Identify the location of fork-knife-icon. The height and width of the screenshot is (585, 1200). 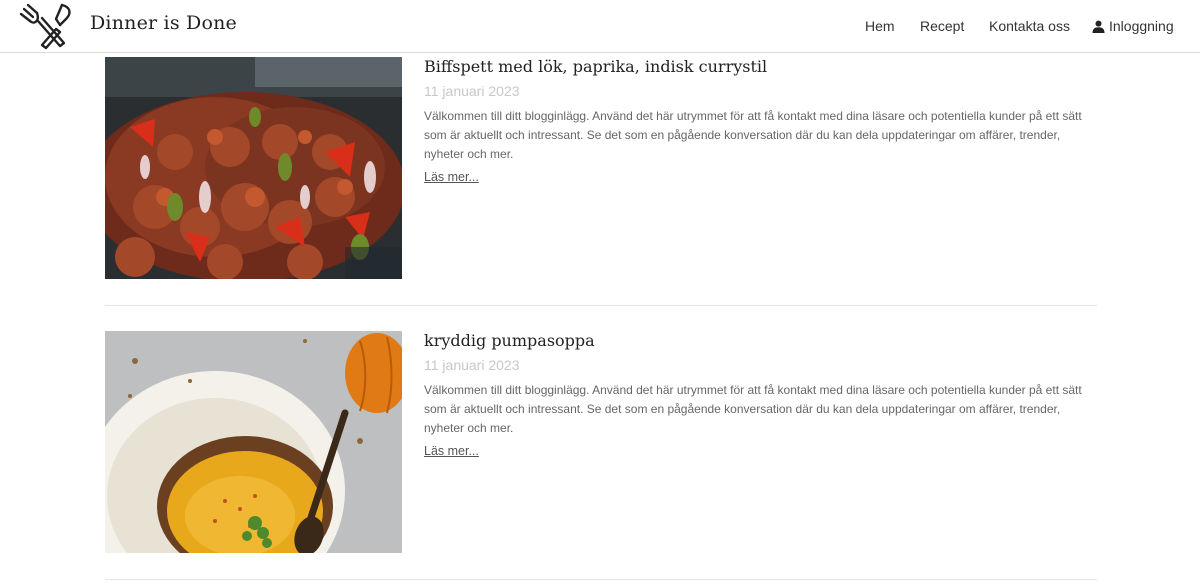
(47, 26).